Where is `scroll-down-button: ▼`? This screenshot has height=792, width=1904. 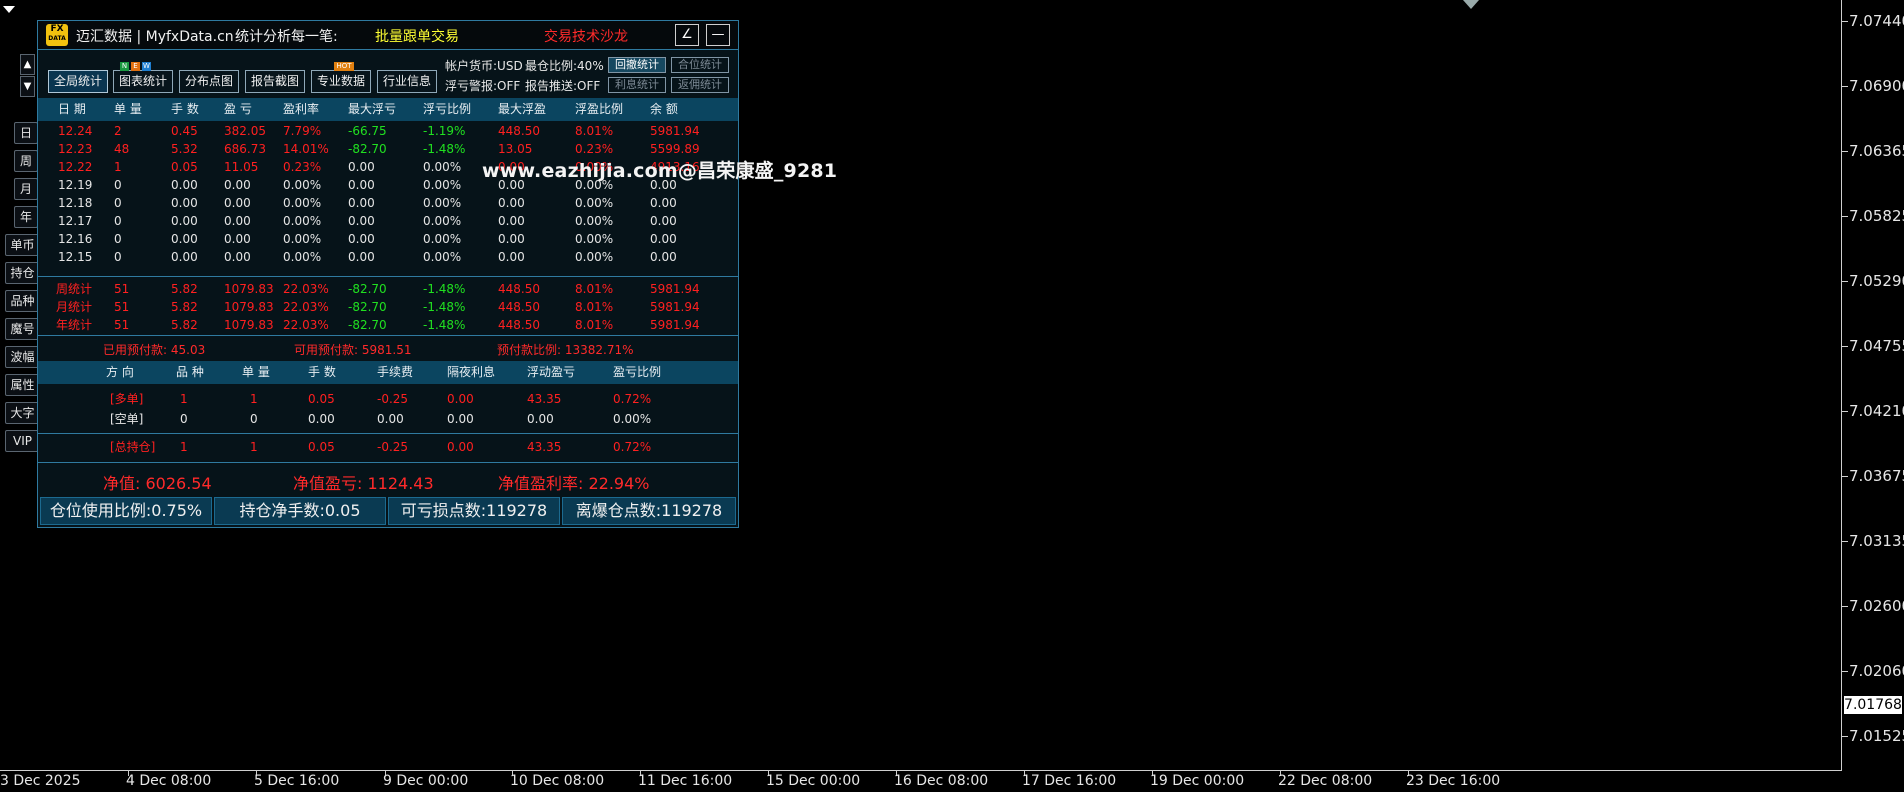 scroll-down-button: ▼ is located at coordinates (27, 86).